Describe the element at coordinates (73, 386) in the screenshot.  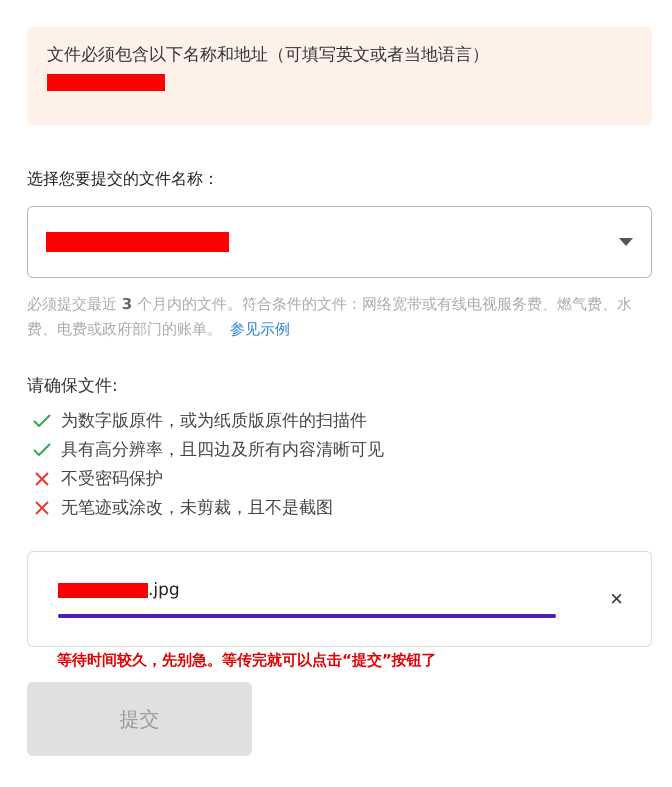
I see `requirements-title: 请确保文件:` at that location.